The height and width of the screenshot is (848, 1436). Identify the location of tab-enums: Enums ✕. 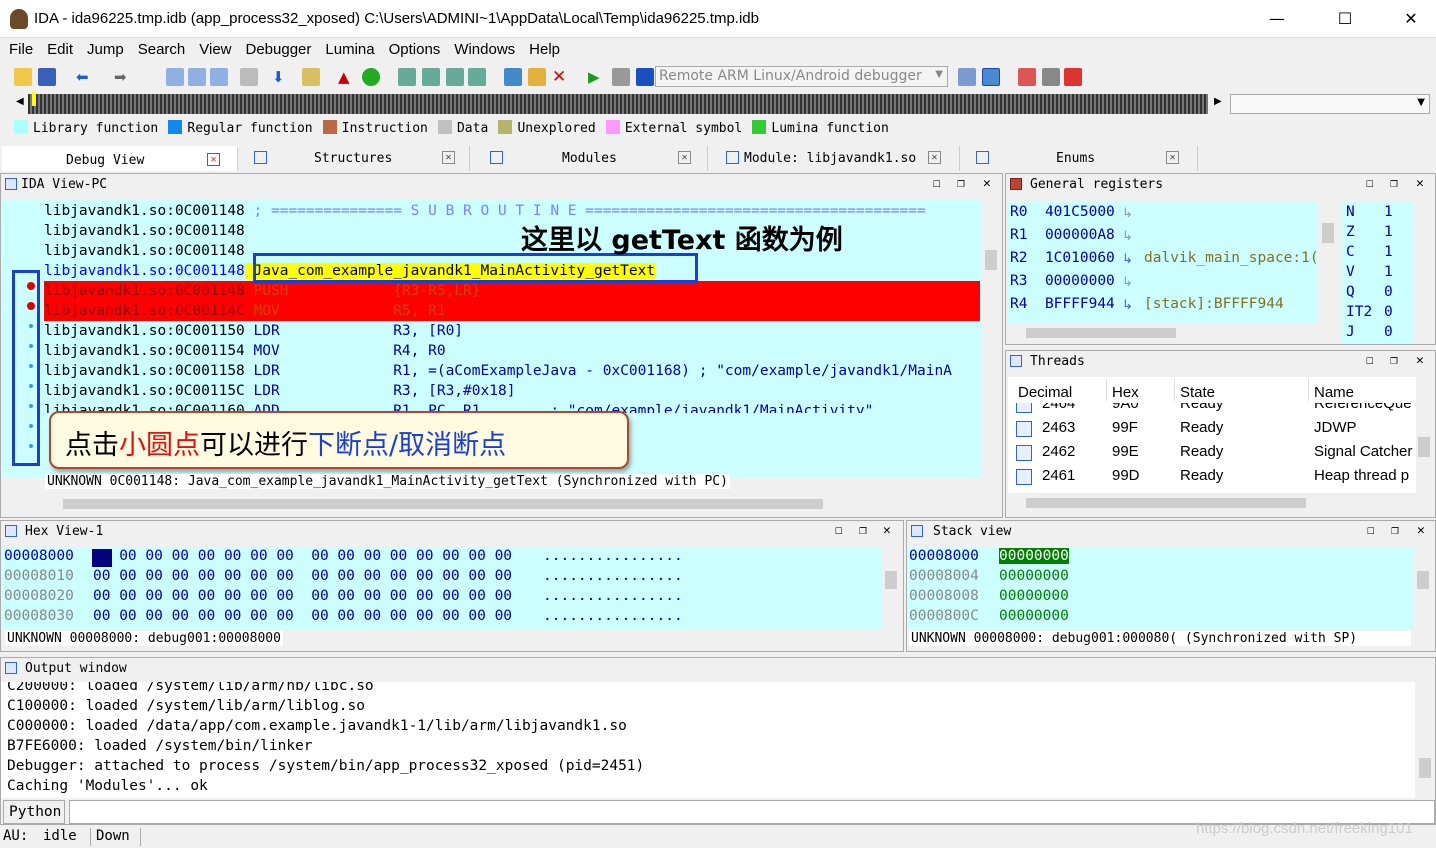
(1080, 158).